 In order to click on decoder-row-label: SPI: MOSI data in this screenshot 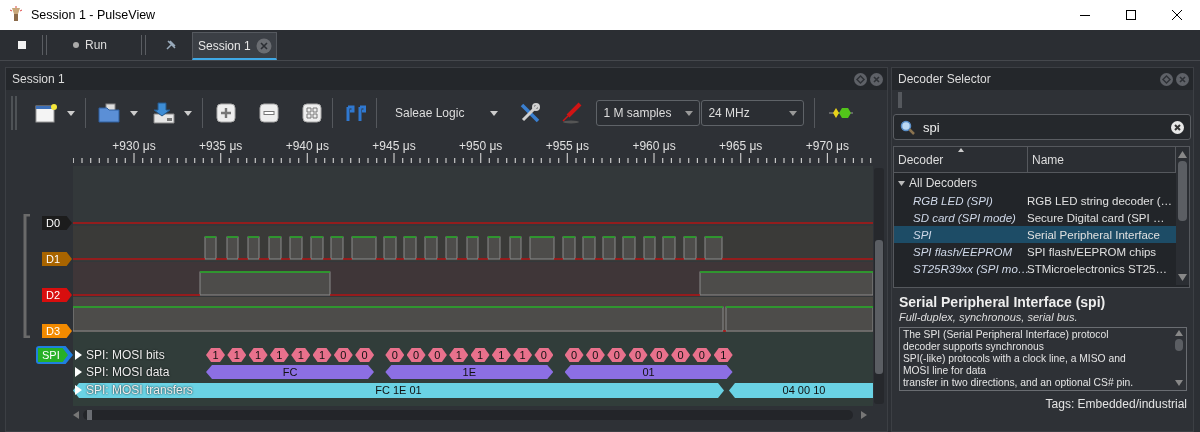, I will do `click(122, 372)`.